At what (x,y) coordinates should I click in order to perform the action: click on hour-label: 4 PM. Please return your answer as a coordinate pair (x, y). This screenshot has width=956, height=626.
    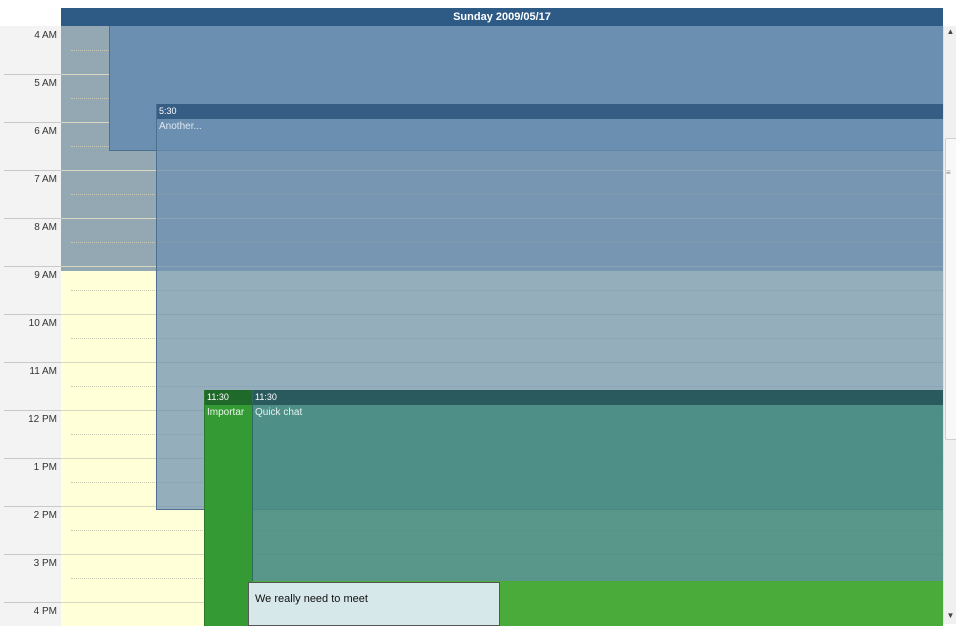
    Looking at the image, I should click on (45, 611).